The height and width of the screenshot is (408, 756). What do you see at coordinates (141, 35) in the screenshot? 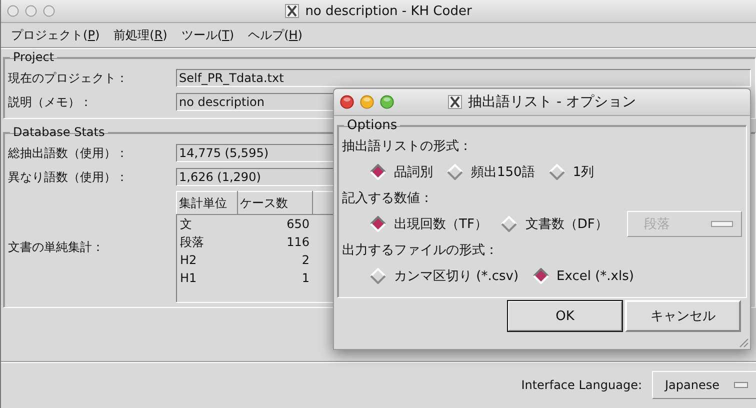
I see `menu-item: 前処理(R)` at bounding box center [141, 35].